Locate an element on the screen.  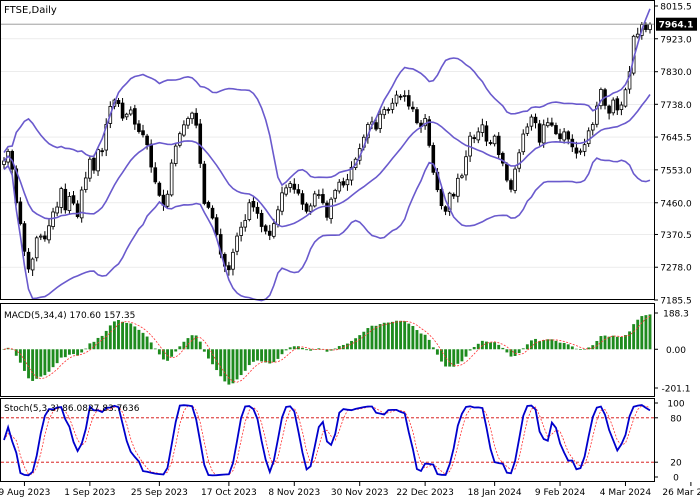
stoch-main-line is located at coordinates (327, 440).